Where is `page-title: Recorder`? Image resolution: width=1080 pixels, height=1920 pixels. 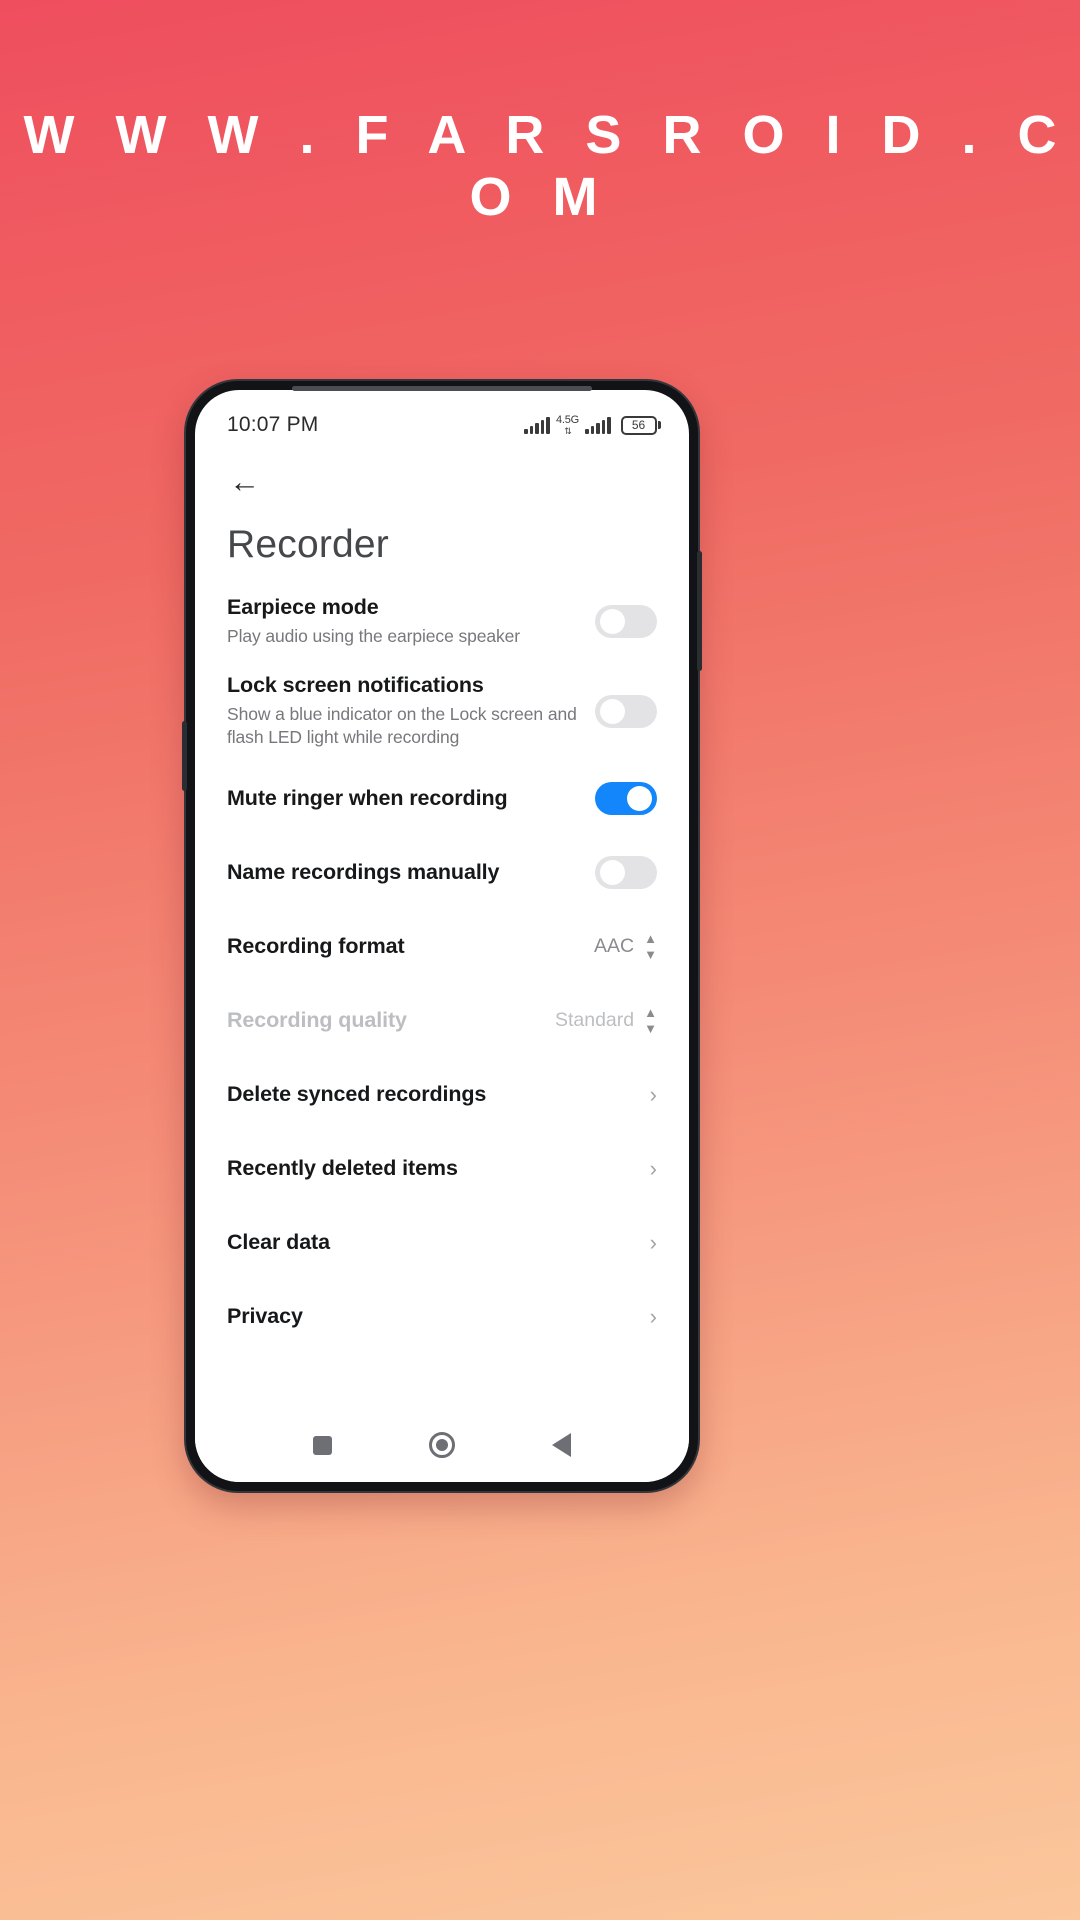
page-title: Recorder is located at coordinates (308, 544).